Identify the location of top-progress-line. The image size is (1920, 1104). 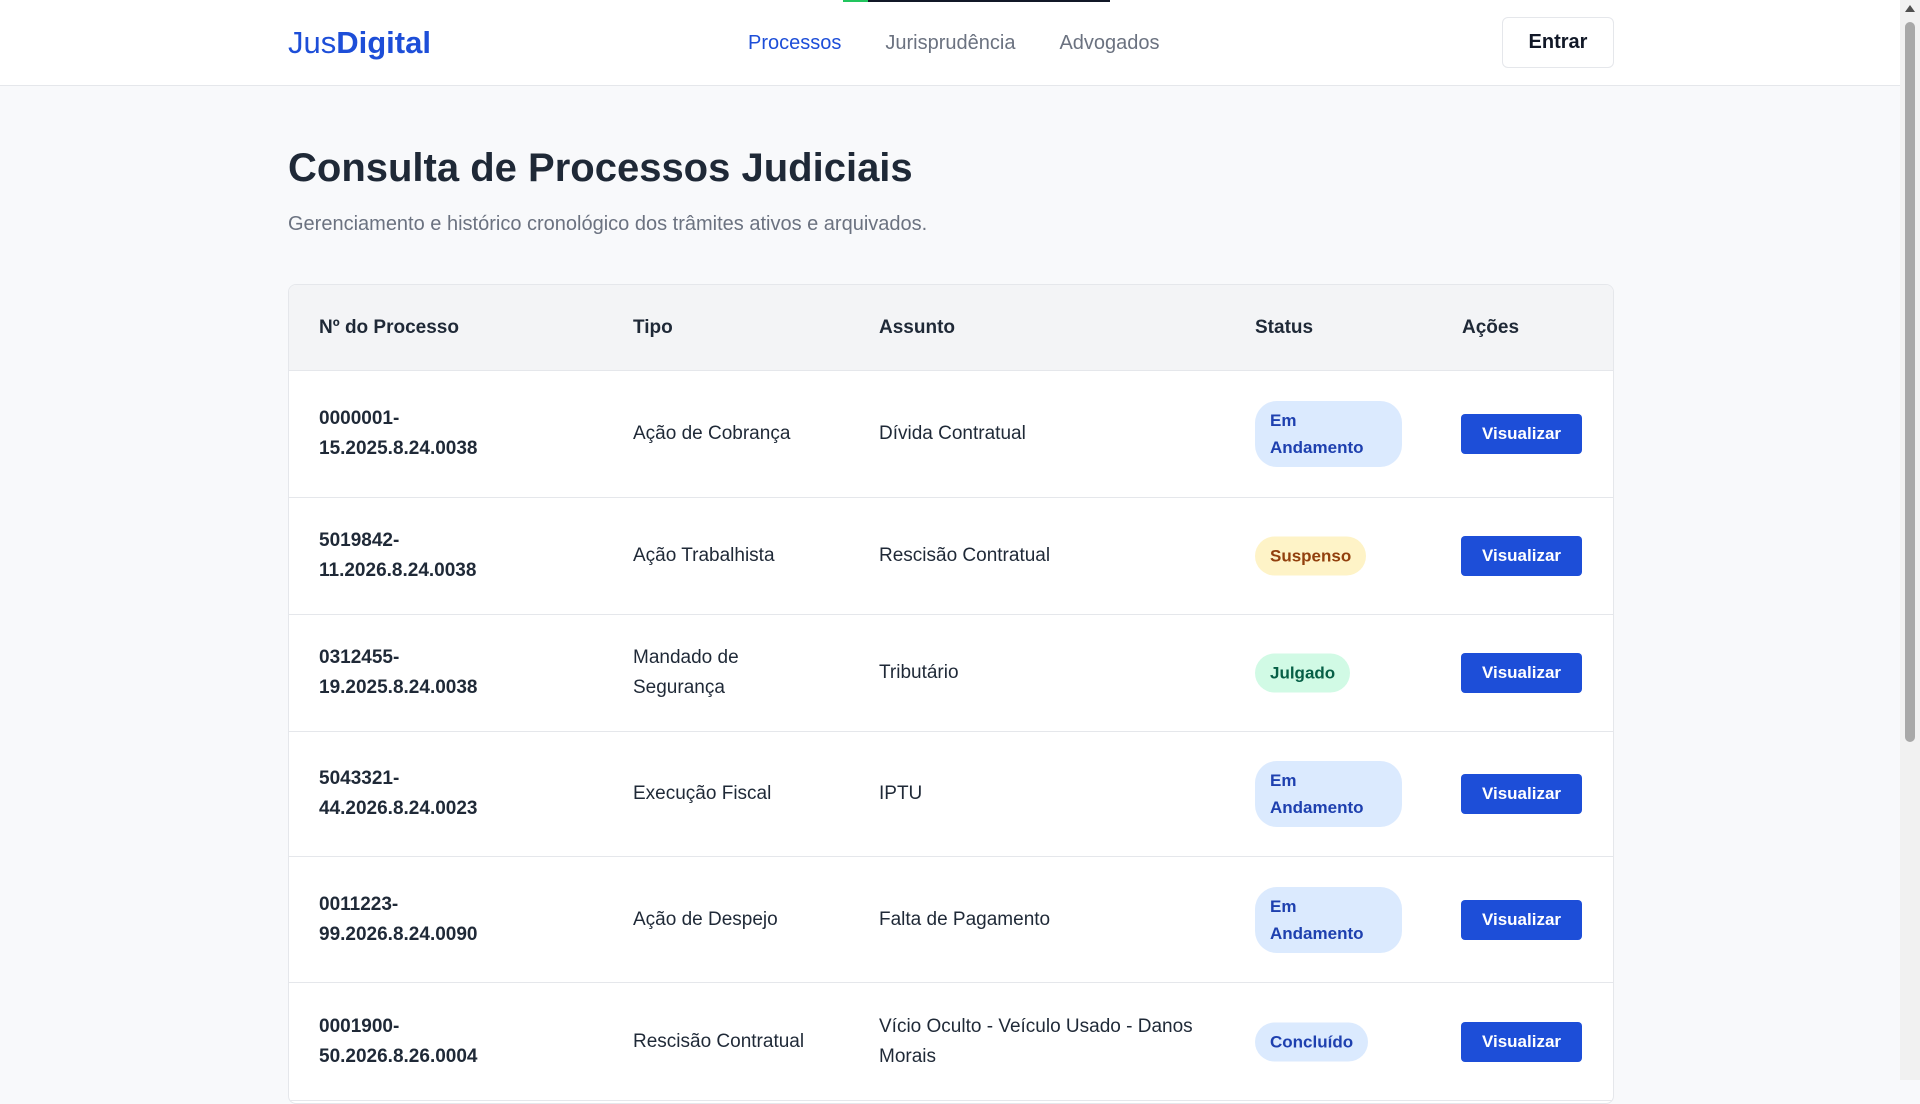
(976, 1).